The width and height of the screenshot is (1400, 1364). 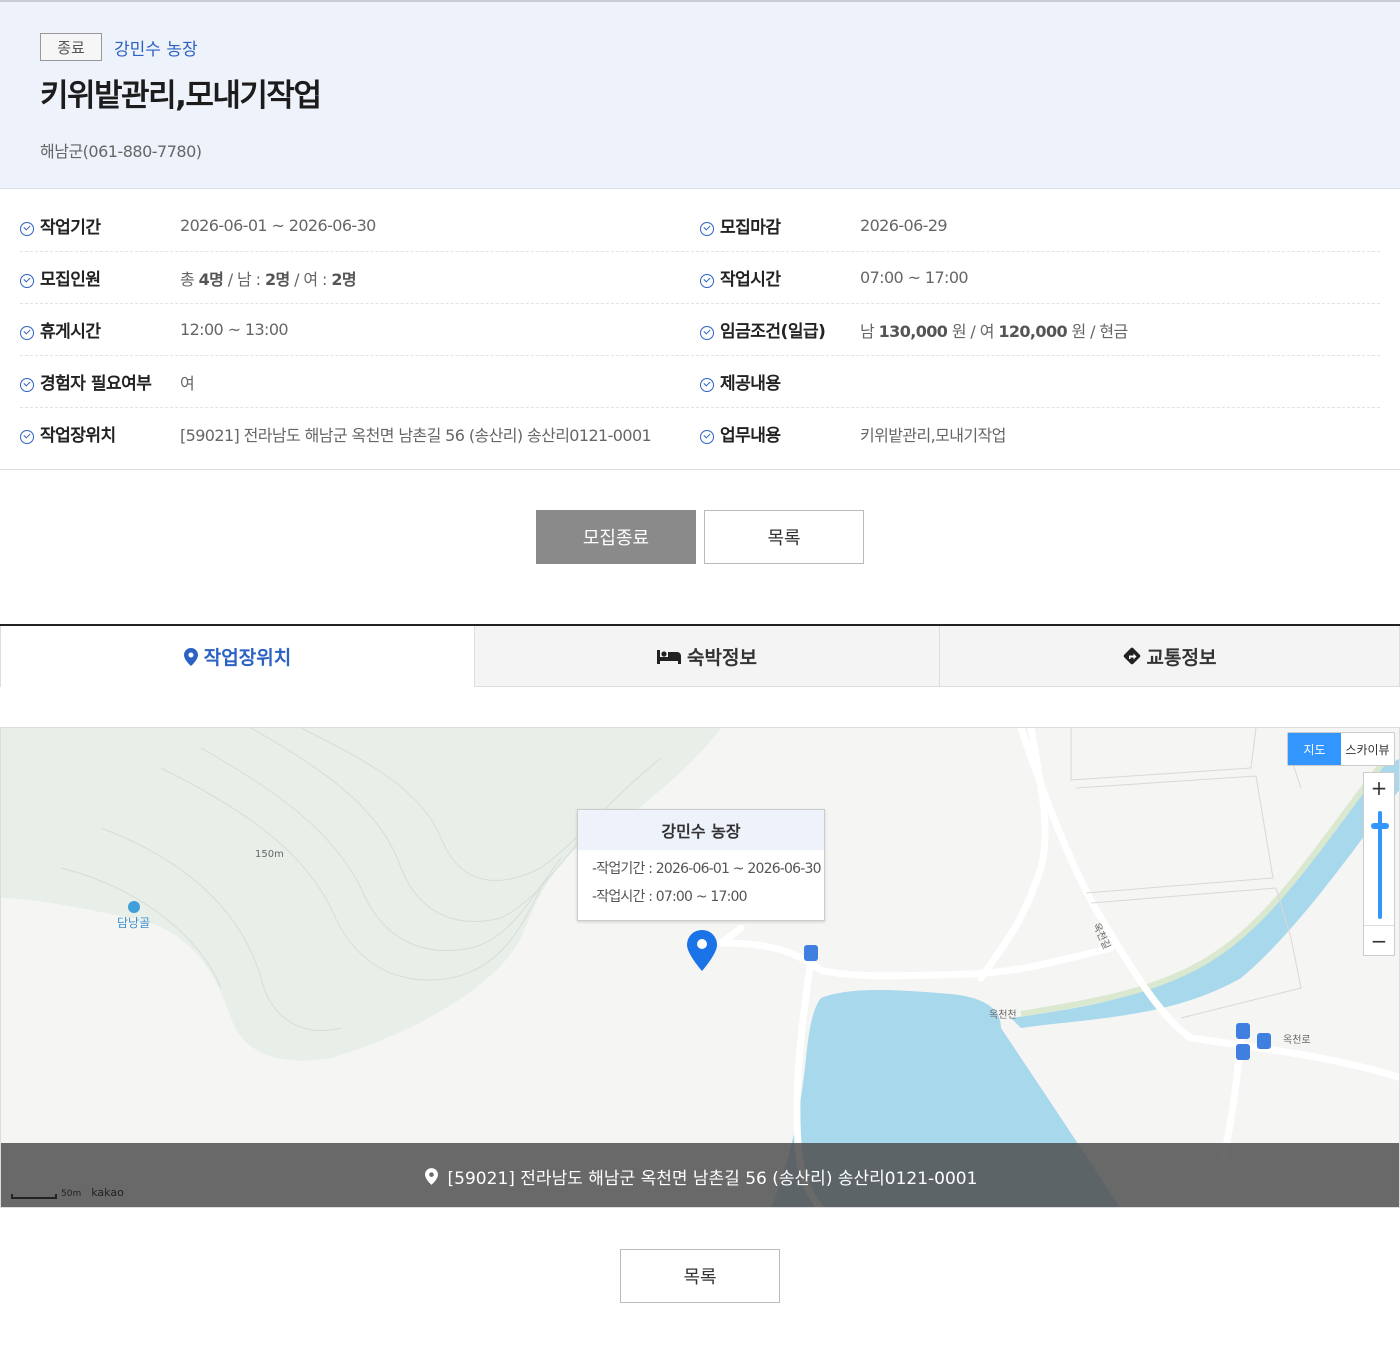 What do you see at coordinates (750, 384) in the screenshot?
I see `provide-label: 제공내용` at bounding box center [750, 384].